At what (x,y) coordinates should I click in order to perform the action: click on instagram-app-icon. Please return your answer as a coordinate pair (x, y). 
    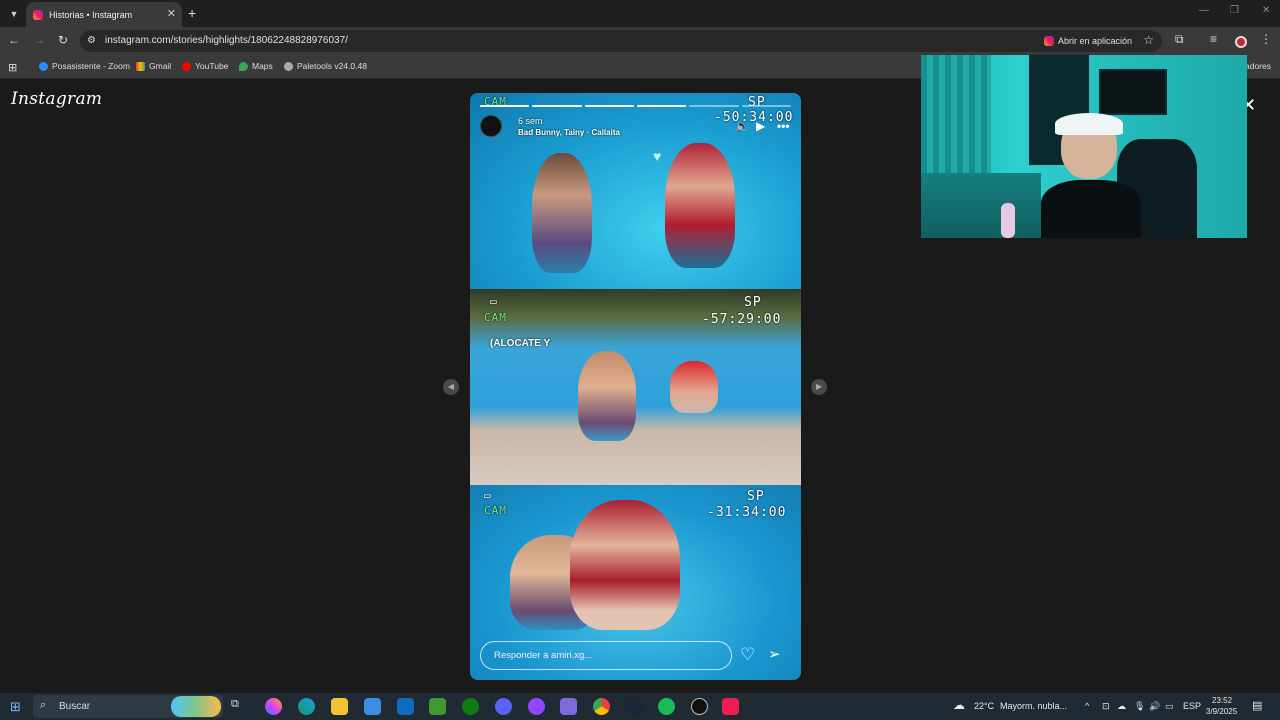
    Looking at the image, I should click on (1048, 41).